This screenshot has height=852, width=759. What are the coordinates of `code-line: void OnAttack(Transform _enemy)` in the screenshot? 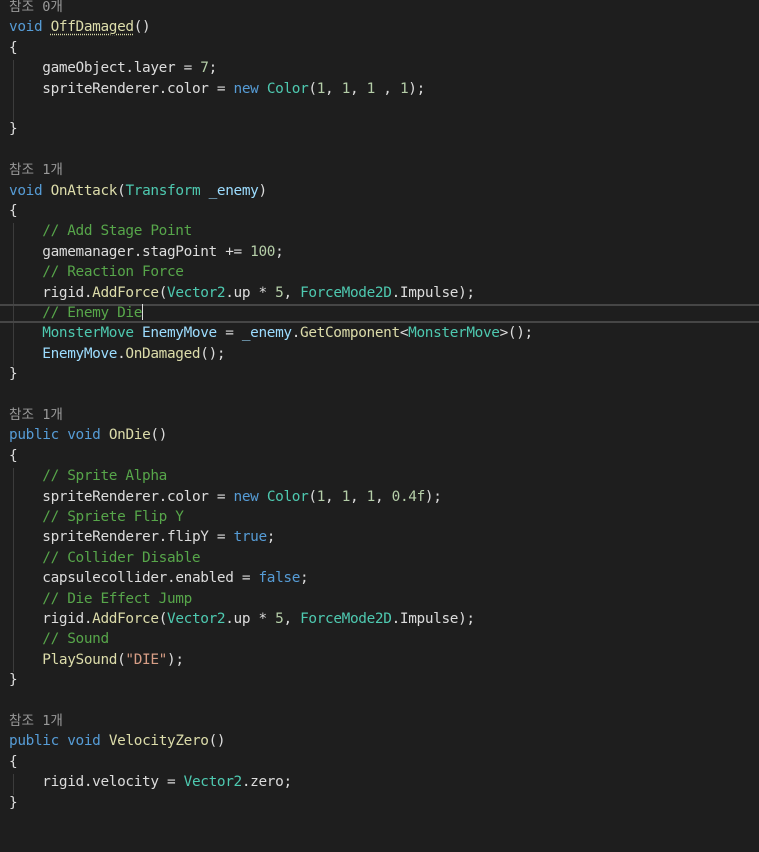 It's located at (138, 191).